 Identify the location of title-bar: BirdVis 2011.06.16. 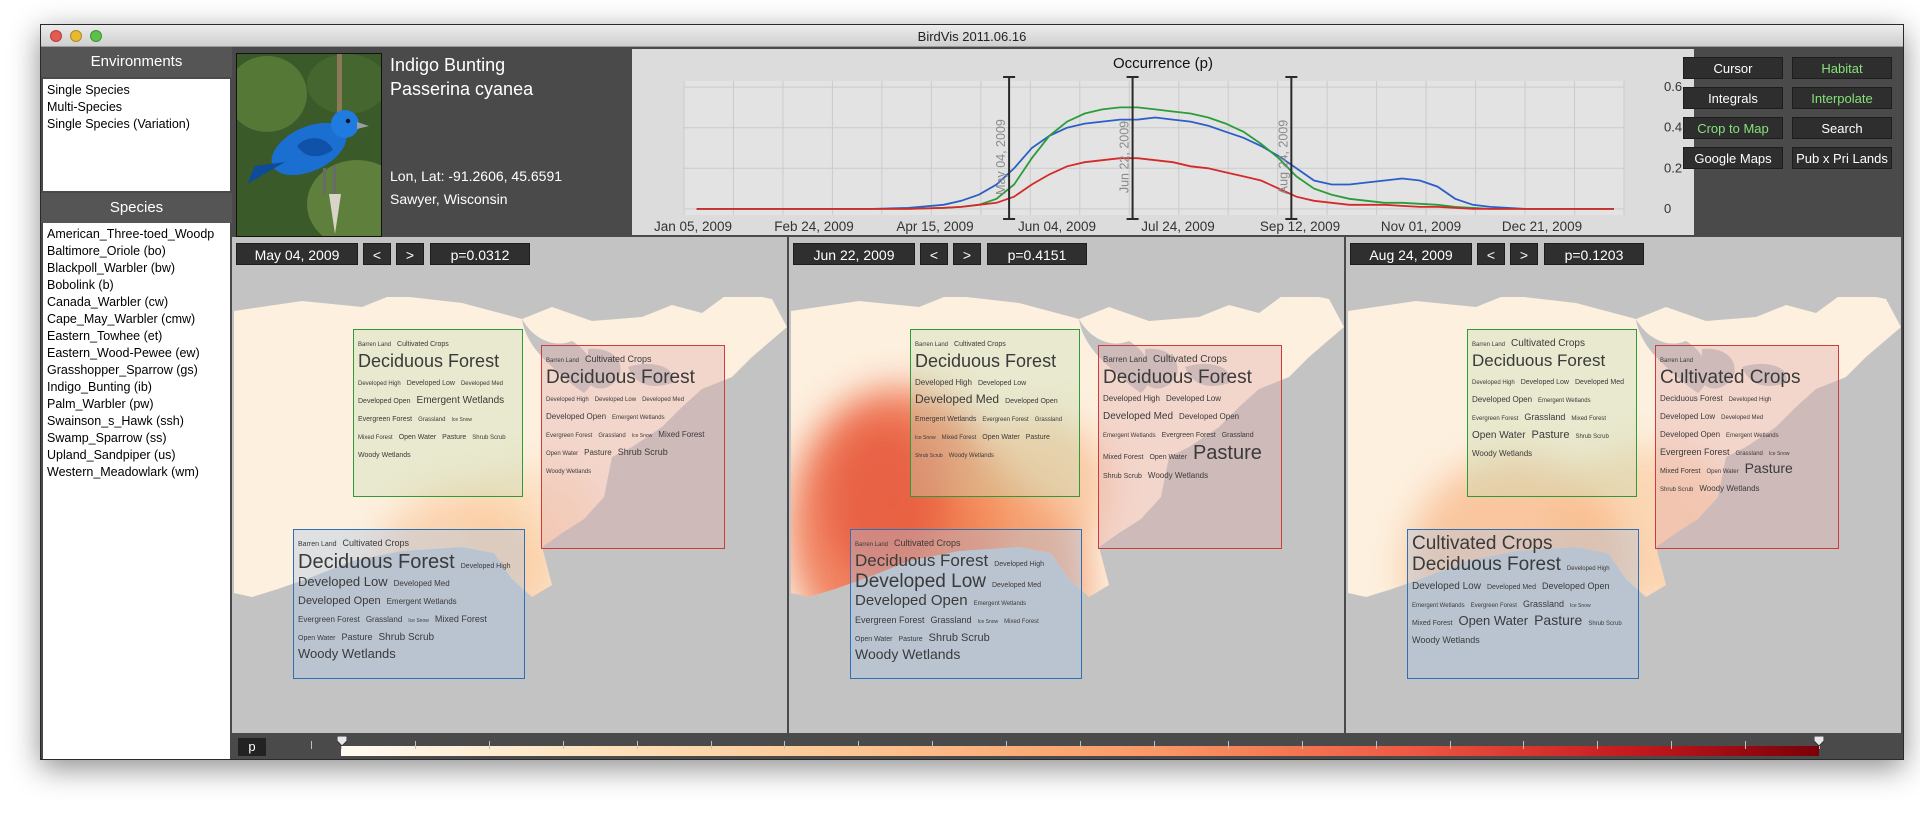
(972, 36).